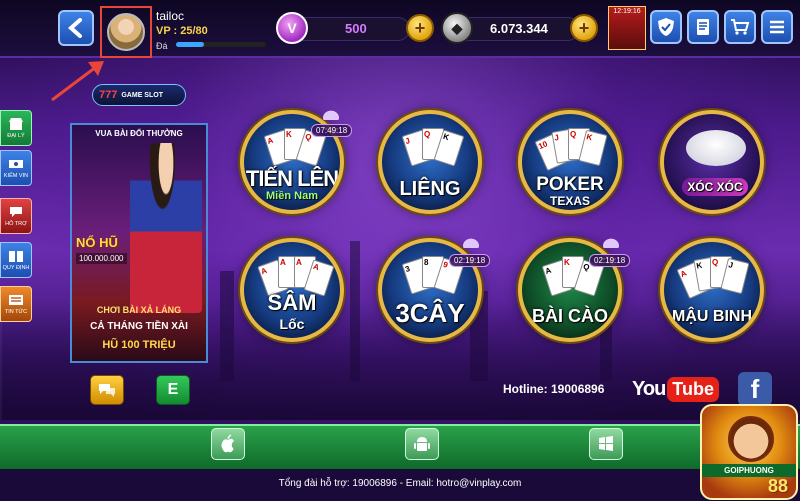 This screenshot has height=501, width=800. I want to click on document-icon, so click(703, 27).